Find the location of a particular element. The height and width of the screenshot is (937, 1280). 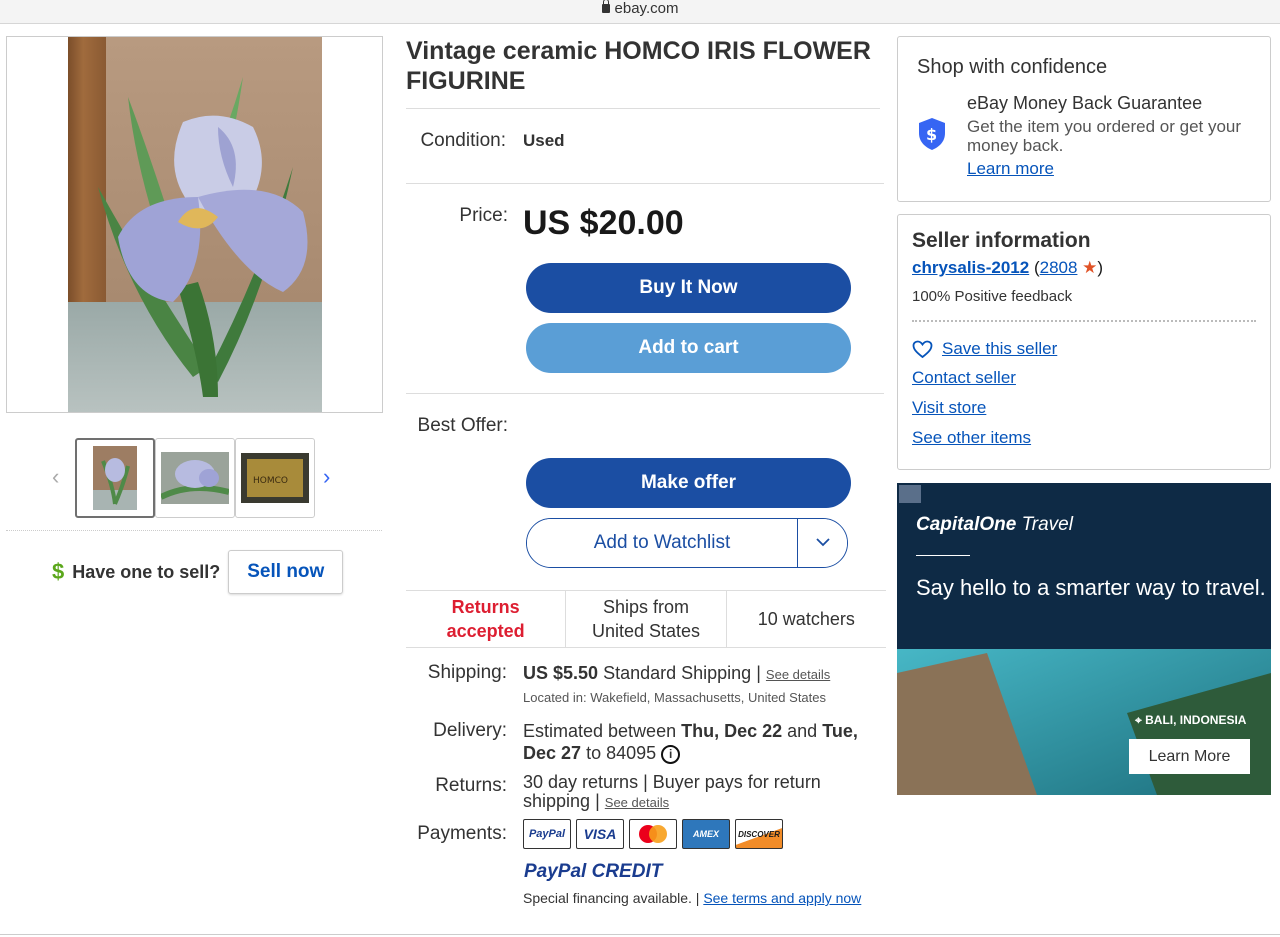

watchlist-control: Add to Watchlist is located at coordinates (687, 543).